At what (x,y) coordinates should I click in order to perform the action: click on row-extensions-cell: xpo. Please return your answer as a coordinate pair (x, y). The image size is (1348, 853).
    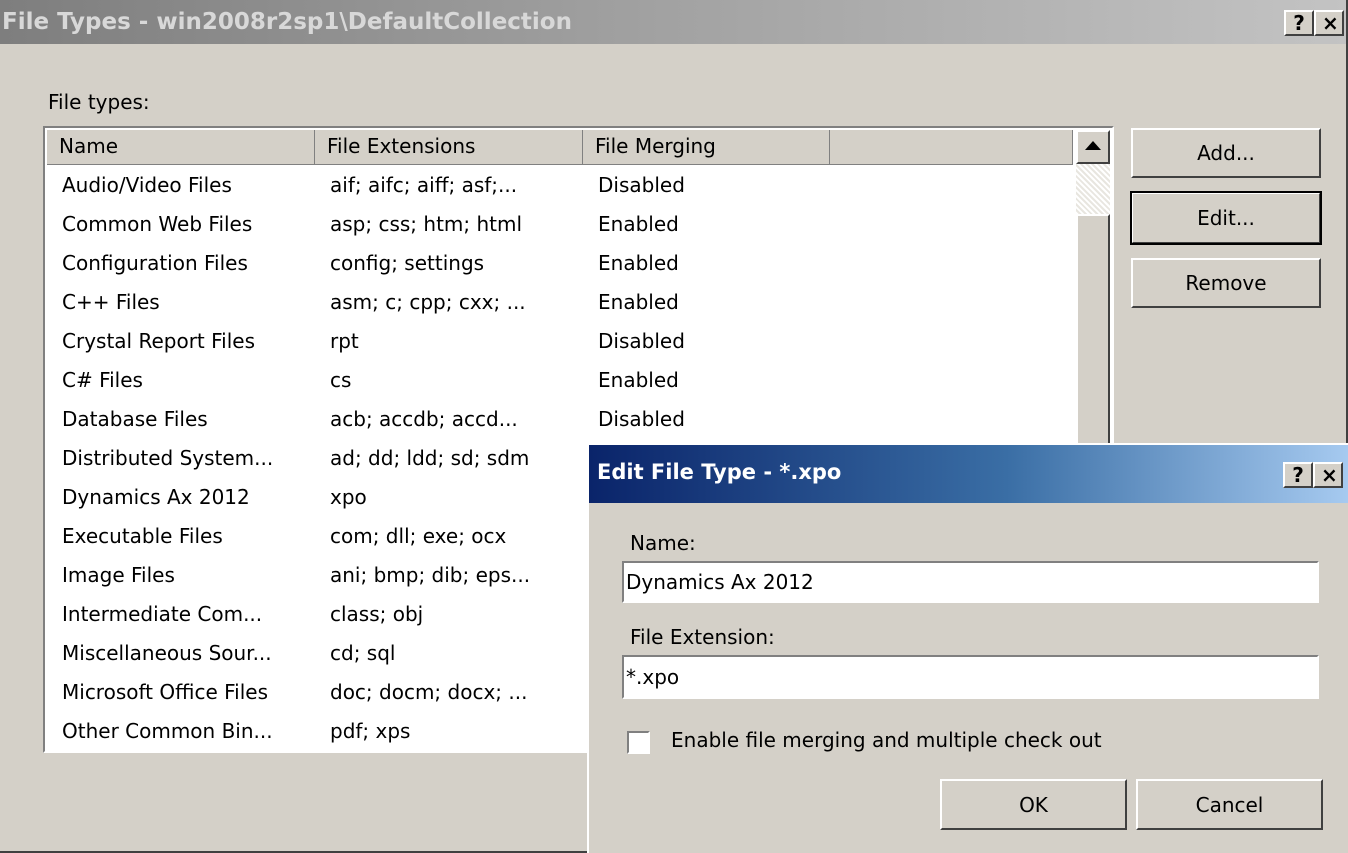
    Looking at the image, I should click on (348, 497).